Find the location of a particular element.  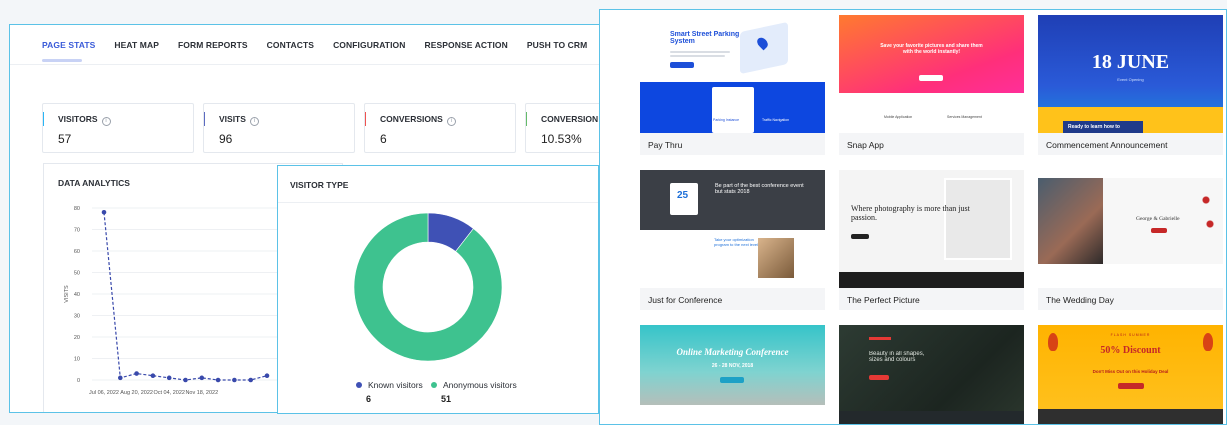

stat-label: VISITS i is located at coordinates (239, 120).